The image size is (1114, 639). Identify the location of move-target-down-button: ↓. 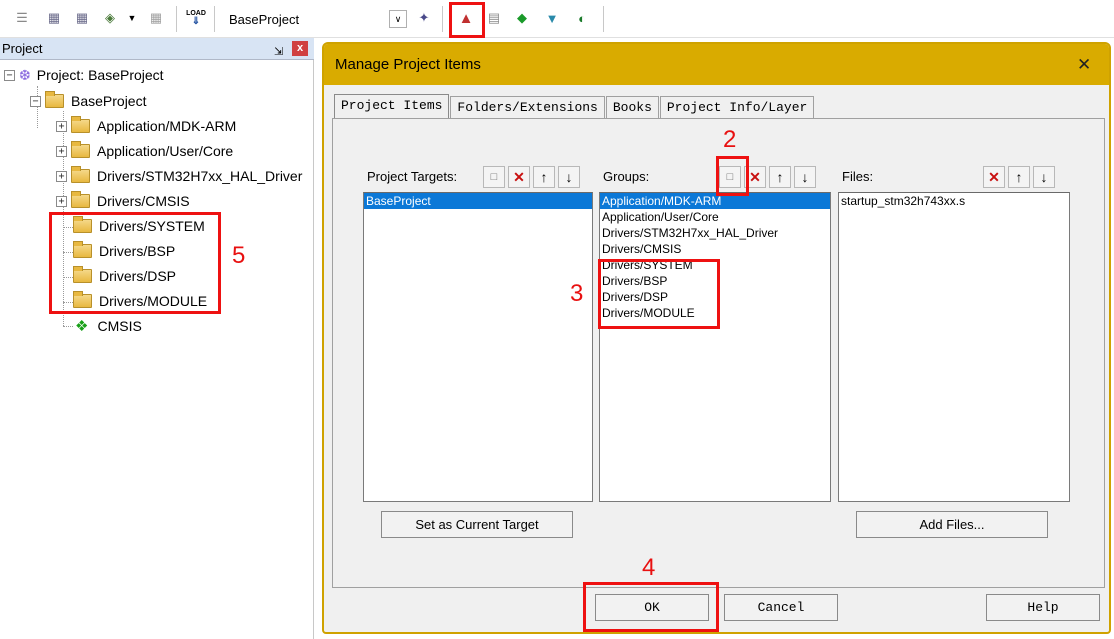
(569, 177).